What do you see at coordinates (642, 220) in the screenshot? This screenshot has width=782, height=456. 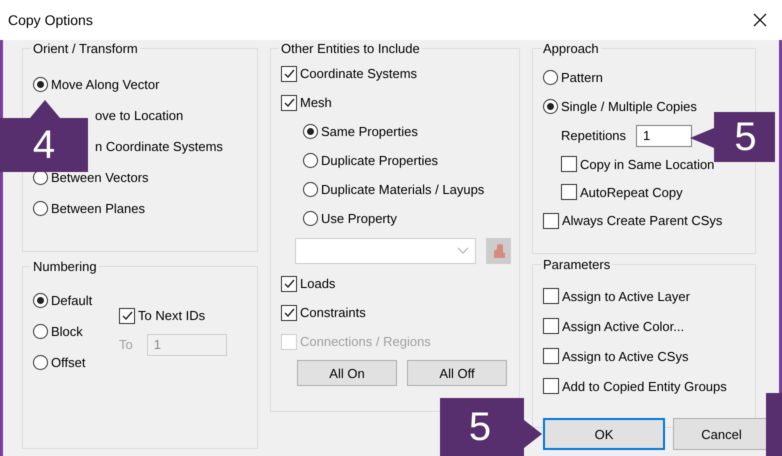 I see `option-label: Always Create Parent CSys` at bounding box center [642, 220].